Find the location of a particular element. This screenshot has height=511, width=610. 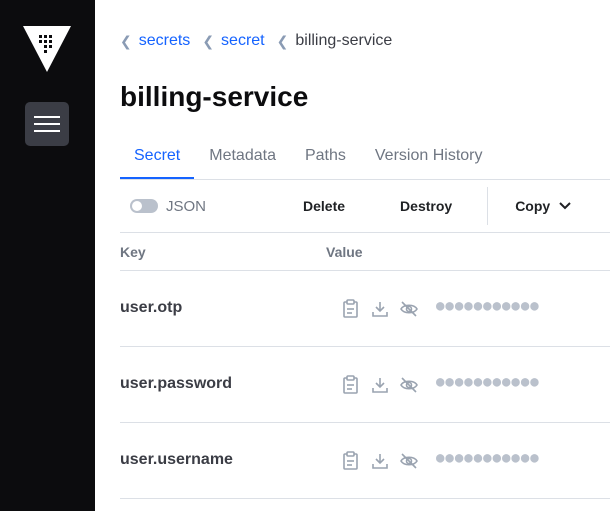

breadcrumb-link-label: secrets is located at coordinates (164, 40).